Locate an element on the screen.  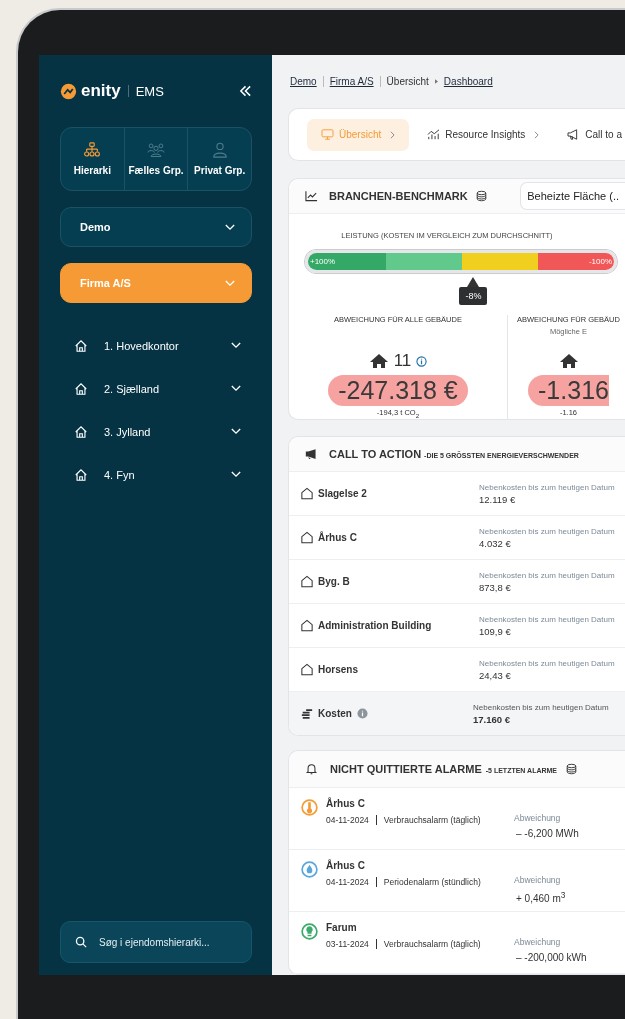
cost-value: 12.119 € is located at coordinates (498, 499).